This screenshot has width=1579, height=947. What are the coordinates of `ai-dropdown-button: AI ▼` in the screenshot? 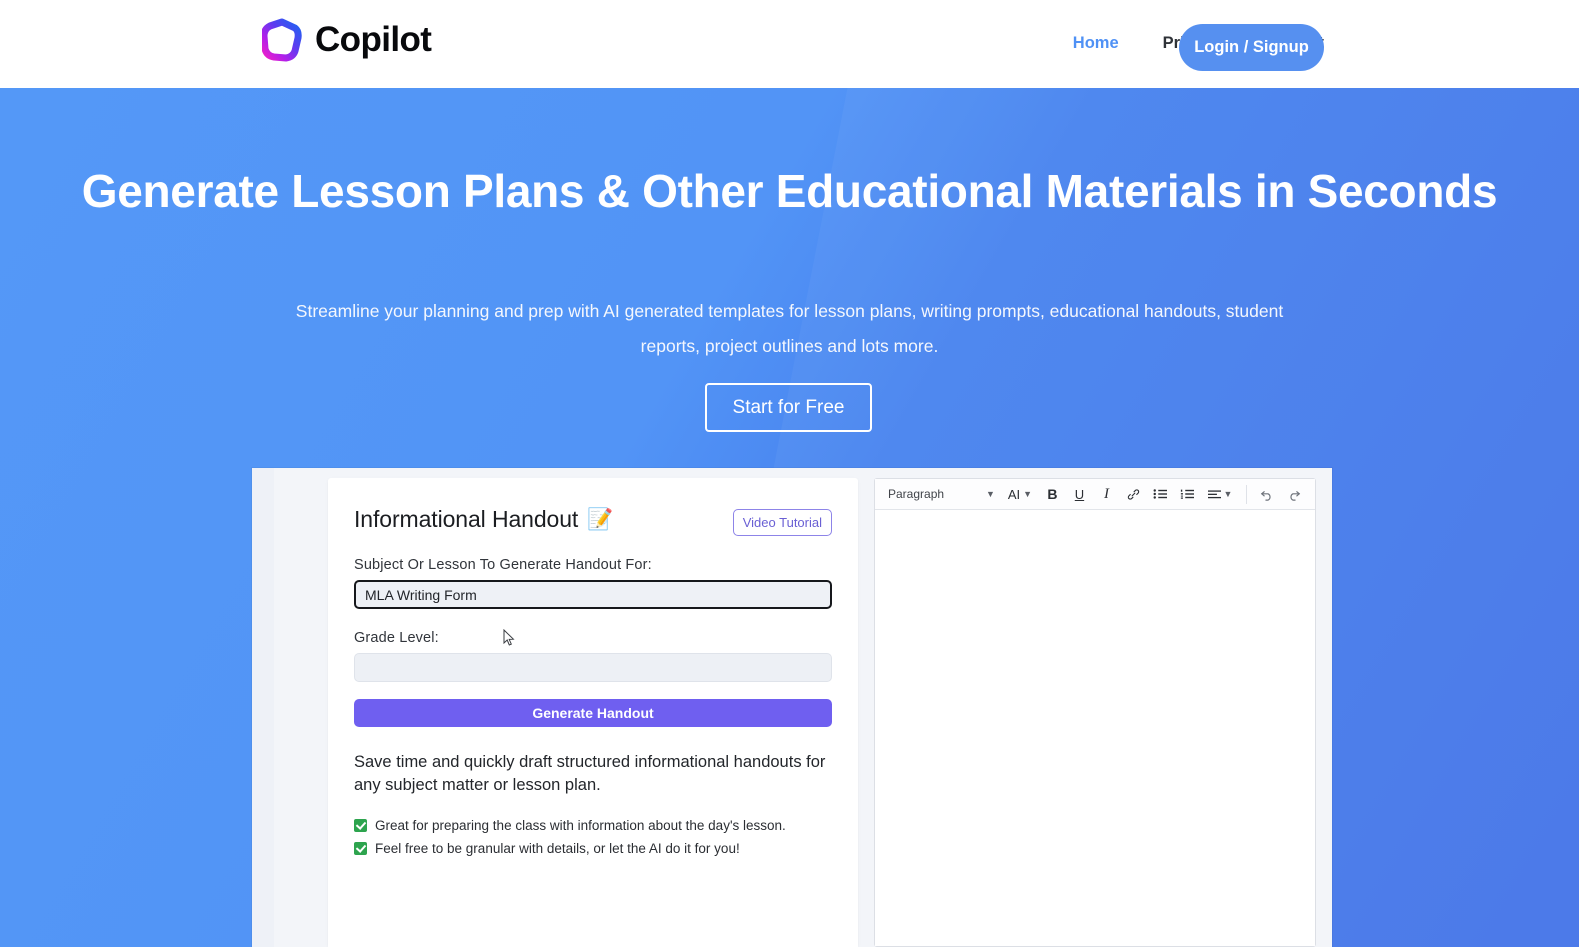 It's located at (1020, 494).